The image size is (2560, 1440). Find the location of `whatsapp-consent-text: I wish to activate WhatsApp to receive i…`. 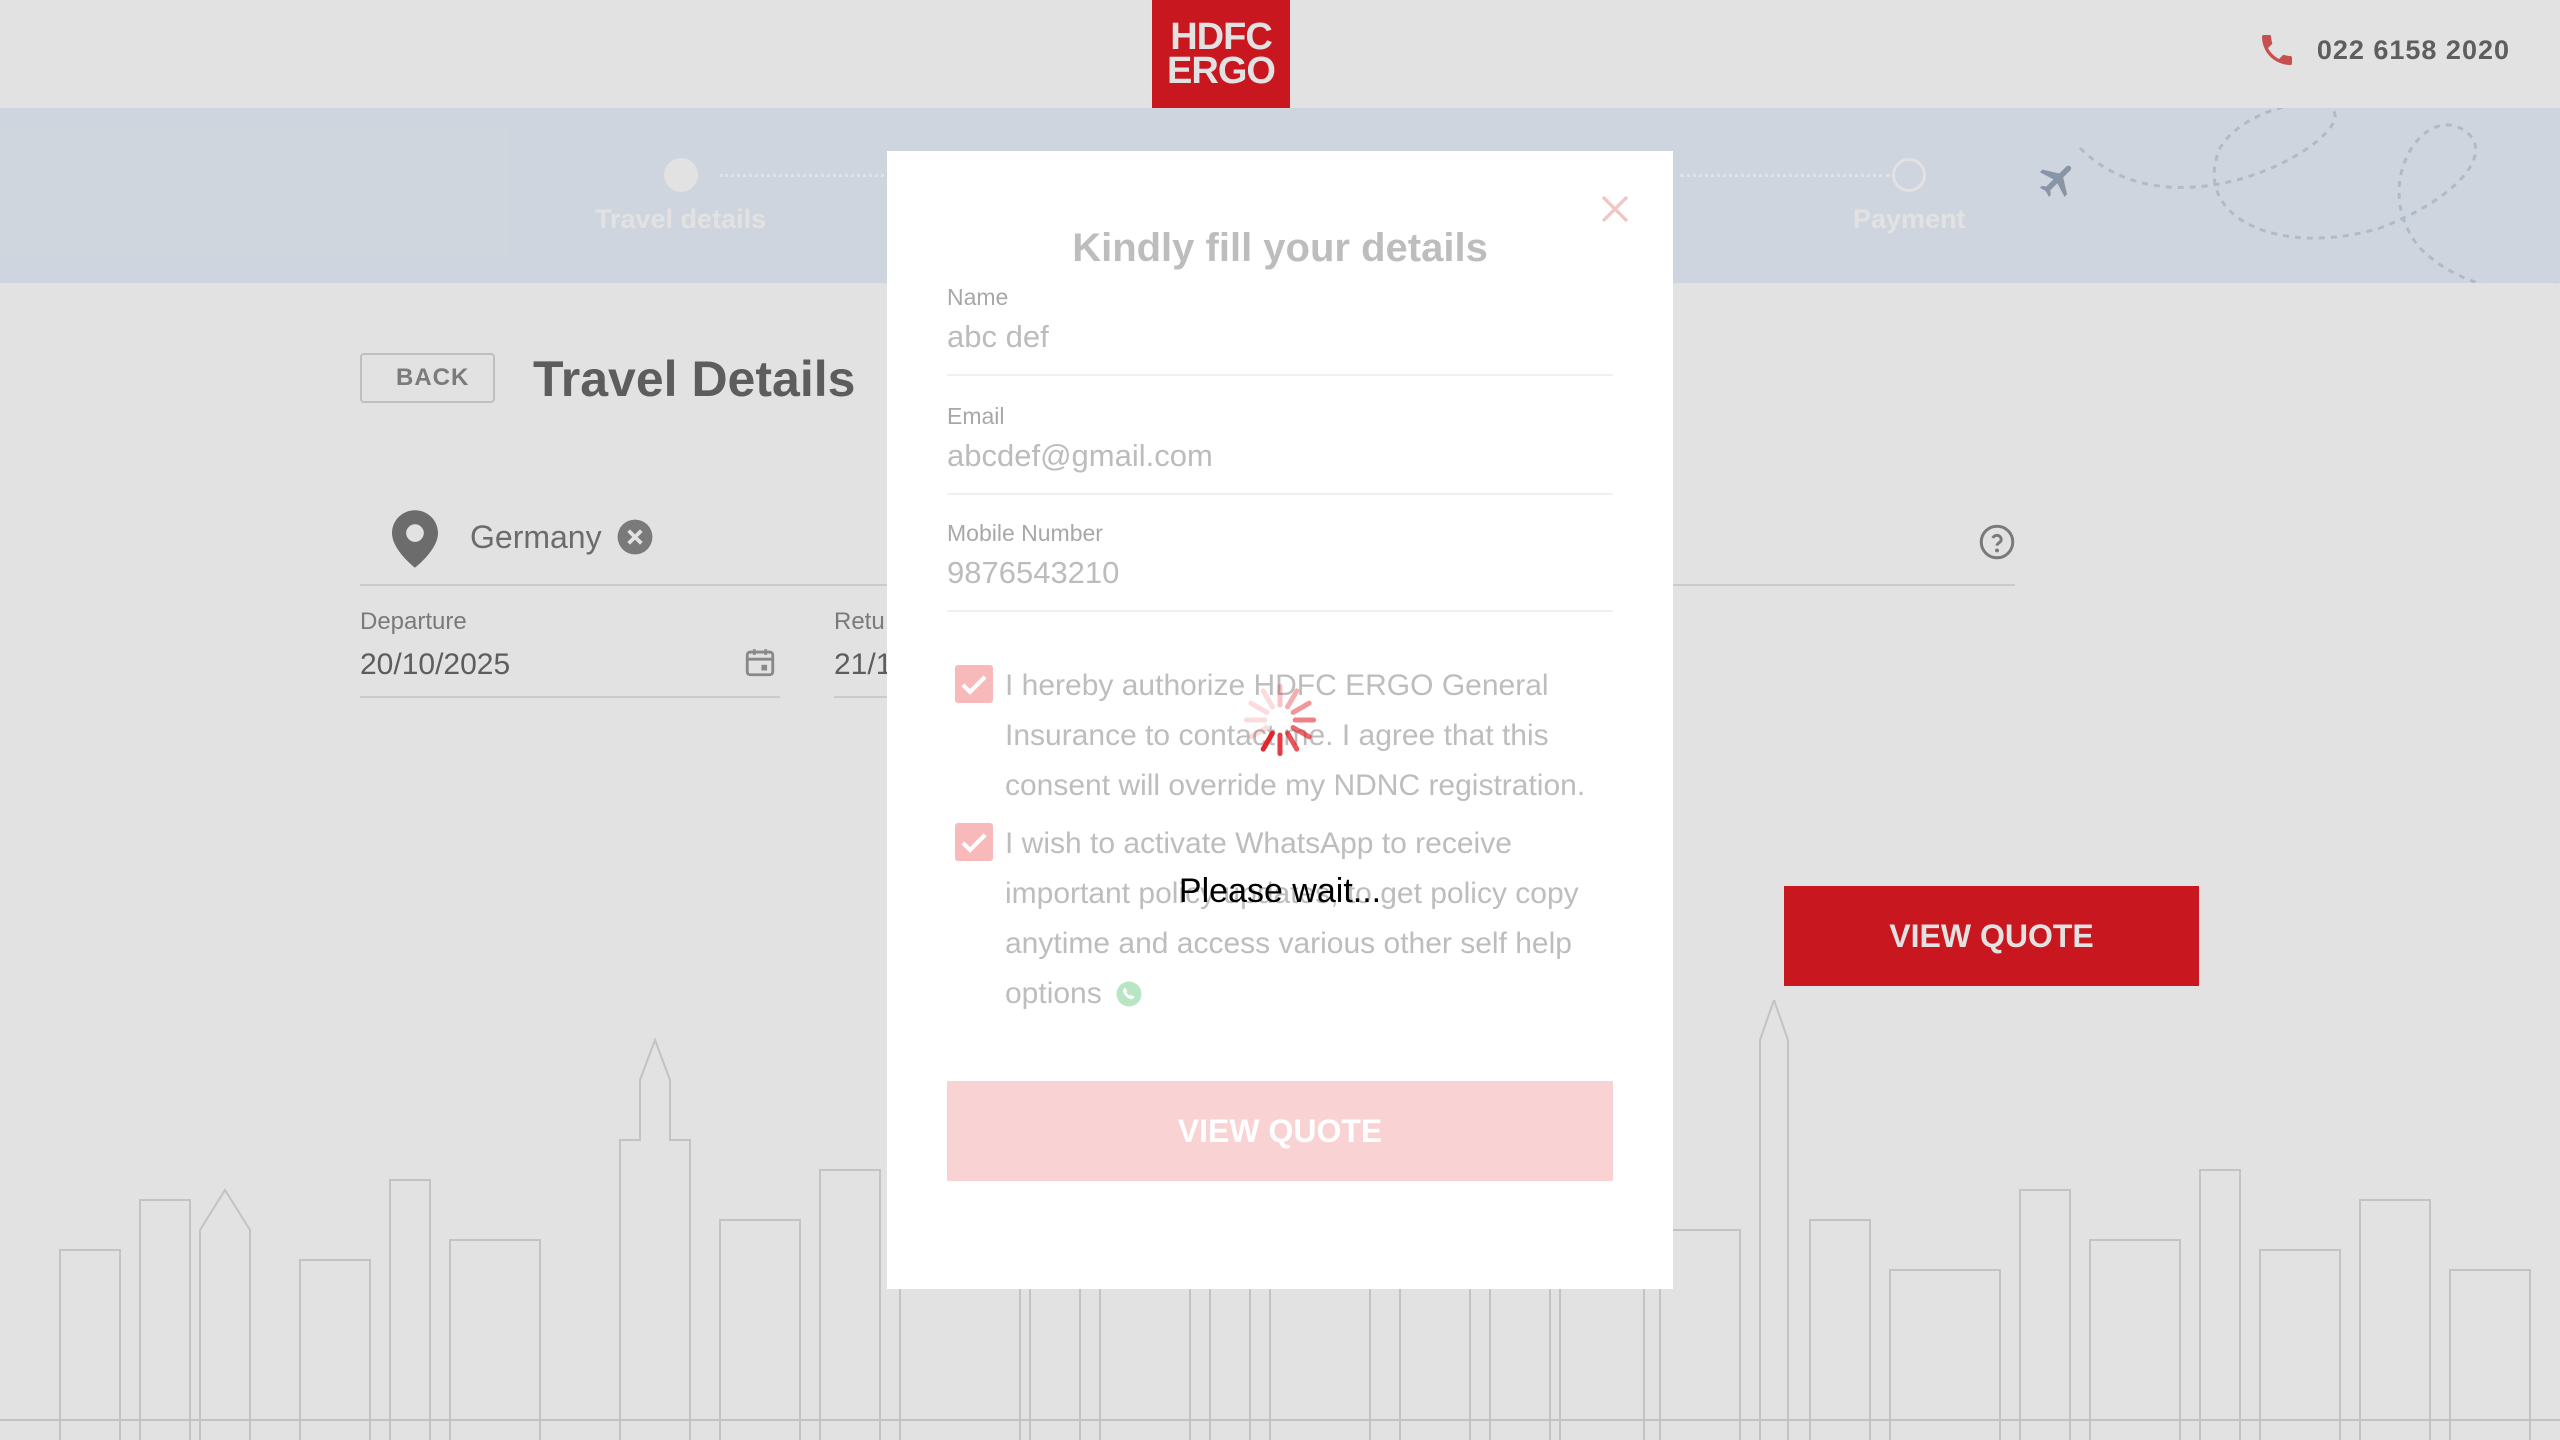

whatsapp-consent-text: I wish to activate WhatsApp to receive i… is located at coordinates (1292, 918).